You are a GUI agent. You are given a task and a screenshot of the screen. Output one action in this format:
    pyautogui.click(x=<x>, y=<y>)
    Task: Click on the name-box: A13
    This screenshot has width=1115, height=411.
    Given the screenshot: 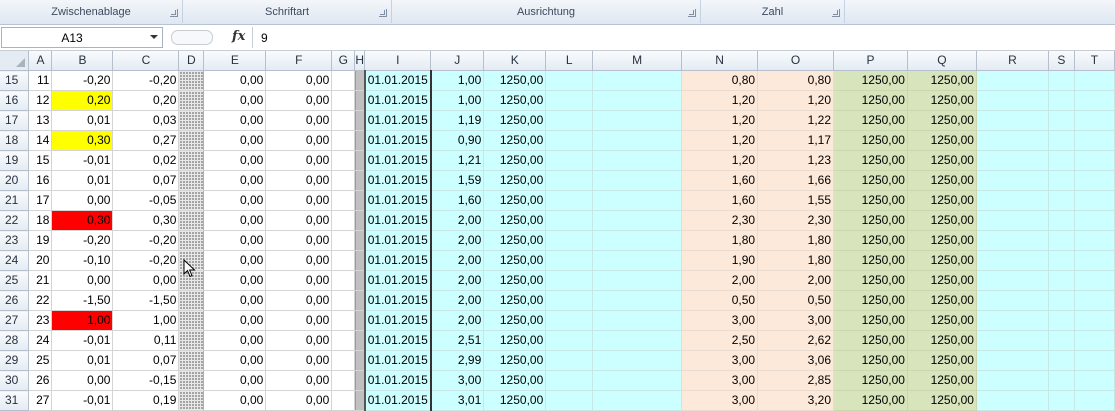 What is the action you would take?
    pyautogui.click(x=82, y=37)
    